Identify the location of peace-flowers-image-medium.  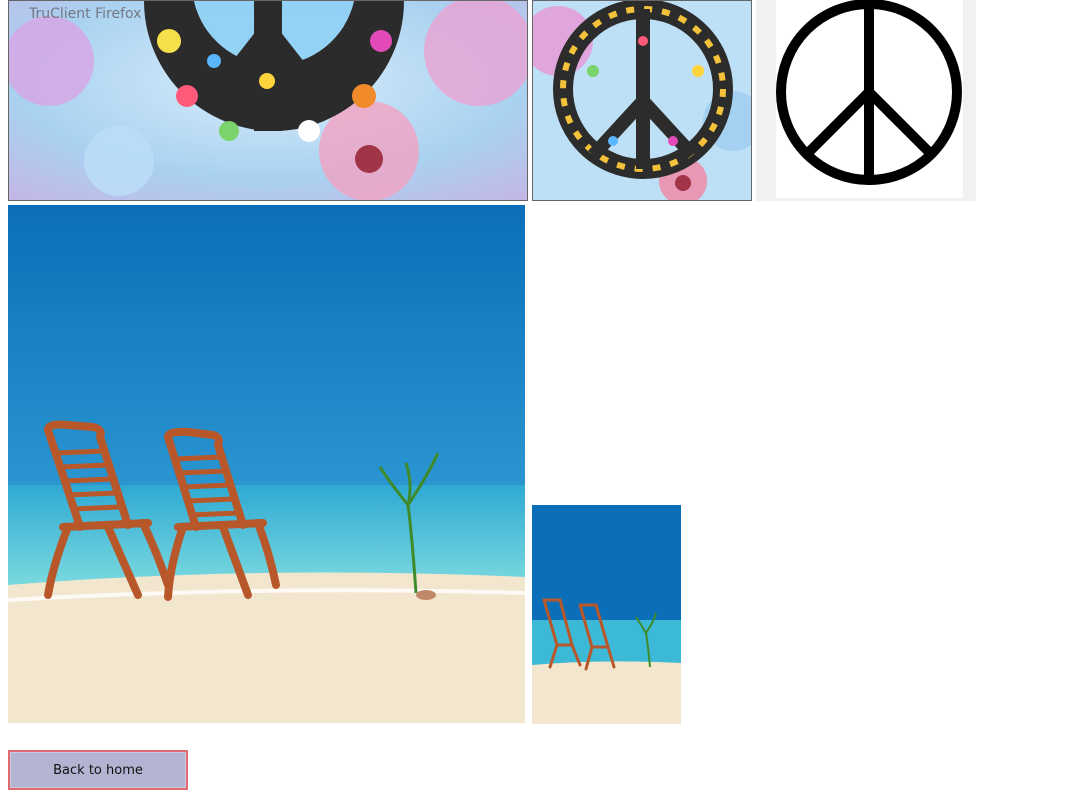
(642, 100).